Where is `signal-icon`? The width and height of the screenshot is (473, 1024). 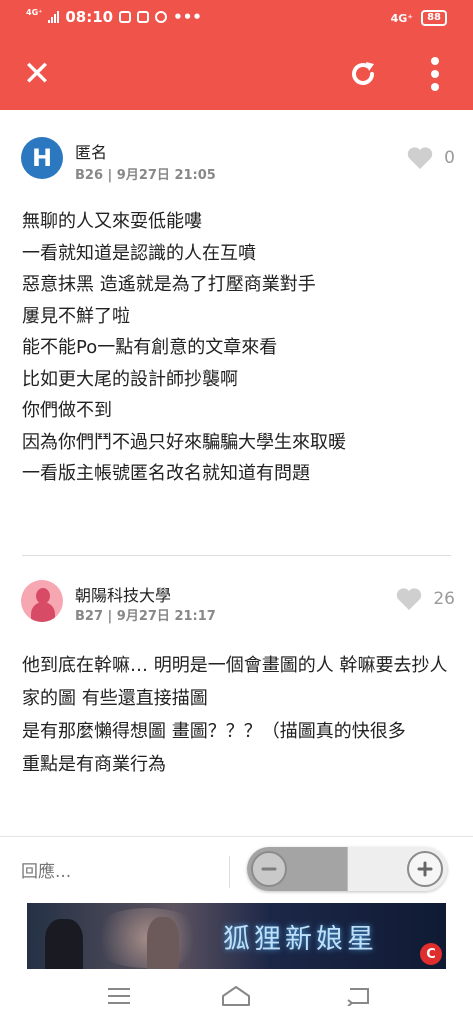
signal-icon is located at coordinates (54, 17).